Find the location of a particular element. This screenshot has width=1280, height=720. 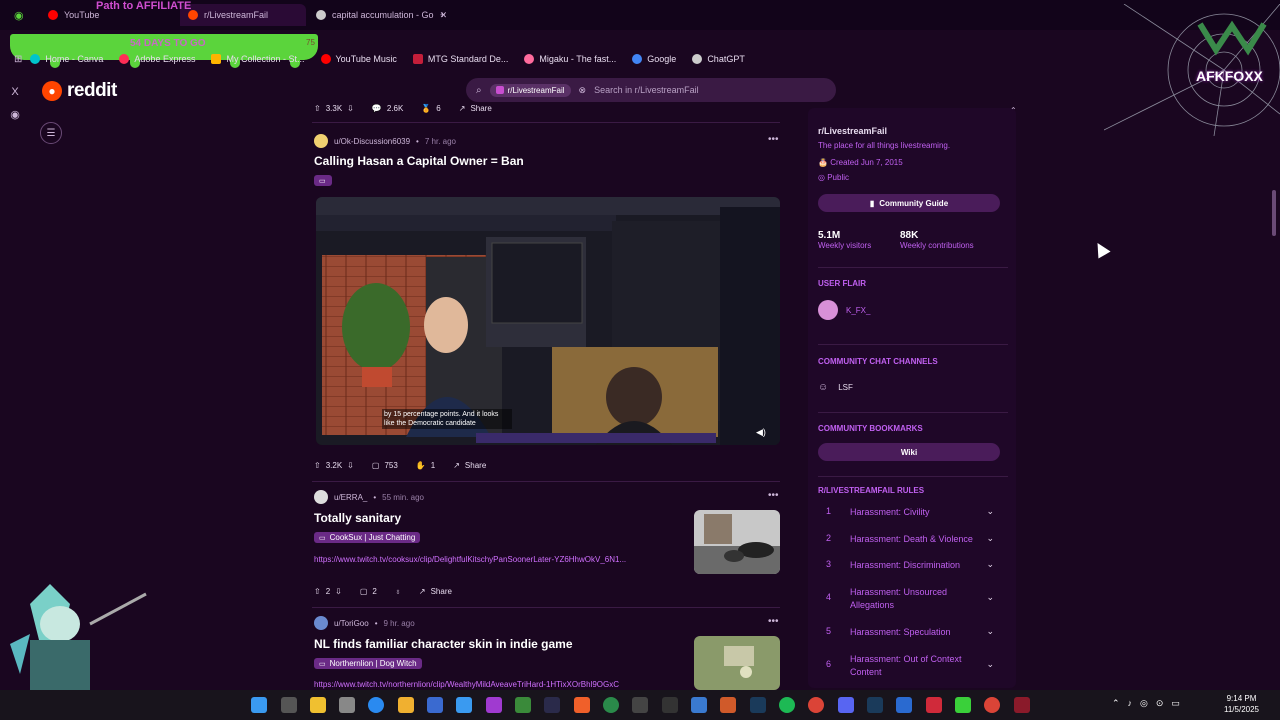

post-flair: ▭ CookSux | Just Chatting is located at coordinates (367, 537).